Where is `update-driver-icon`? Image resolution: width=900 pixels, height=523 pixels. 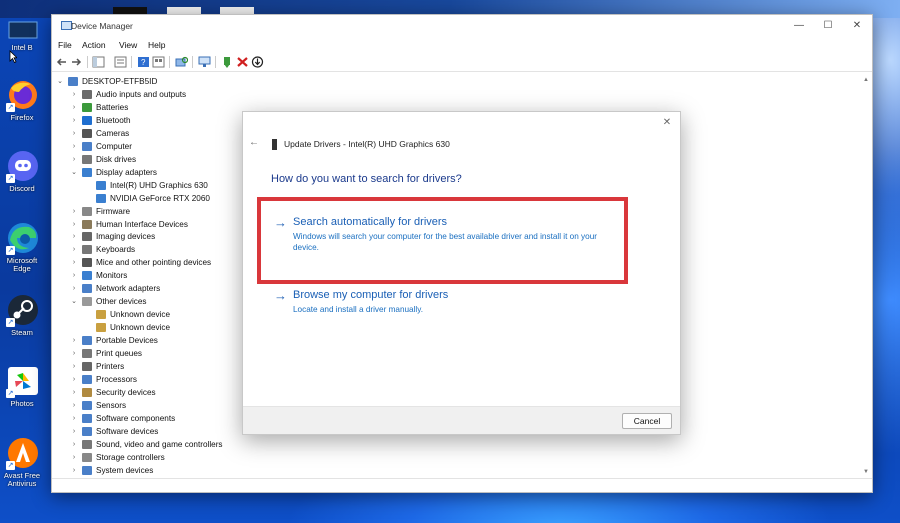 update-driver-icon is located at coordinates (227, 62).